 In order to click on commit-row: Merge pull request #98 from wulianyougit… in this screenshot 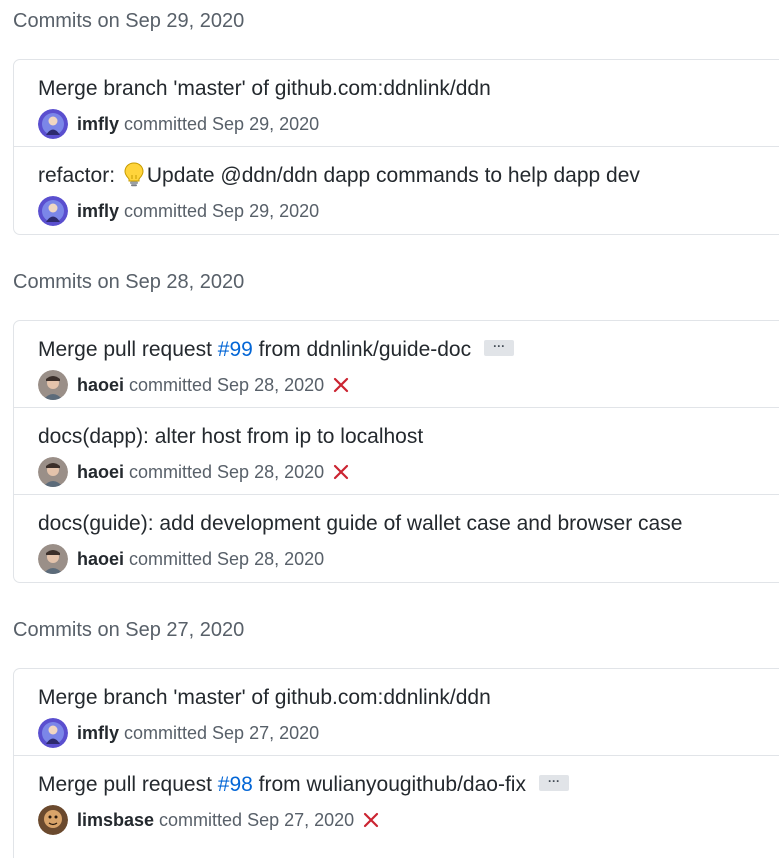, I will do `click(396, 798)`.